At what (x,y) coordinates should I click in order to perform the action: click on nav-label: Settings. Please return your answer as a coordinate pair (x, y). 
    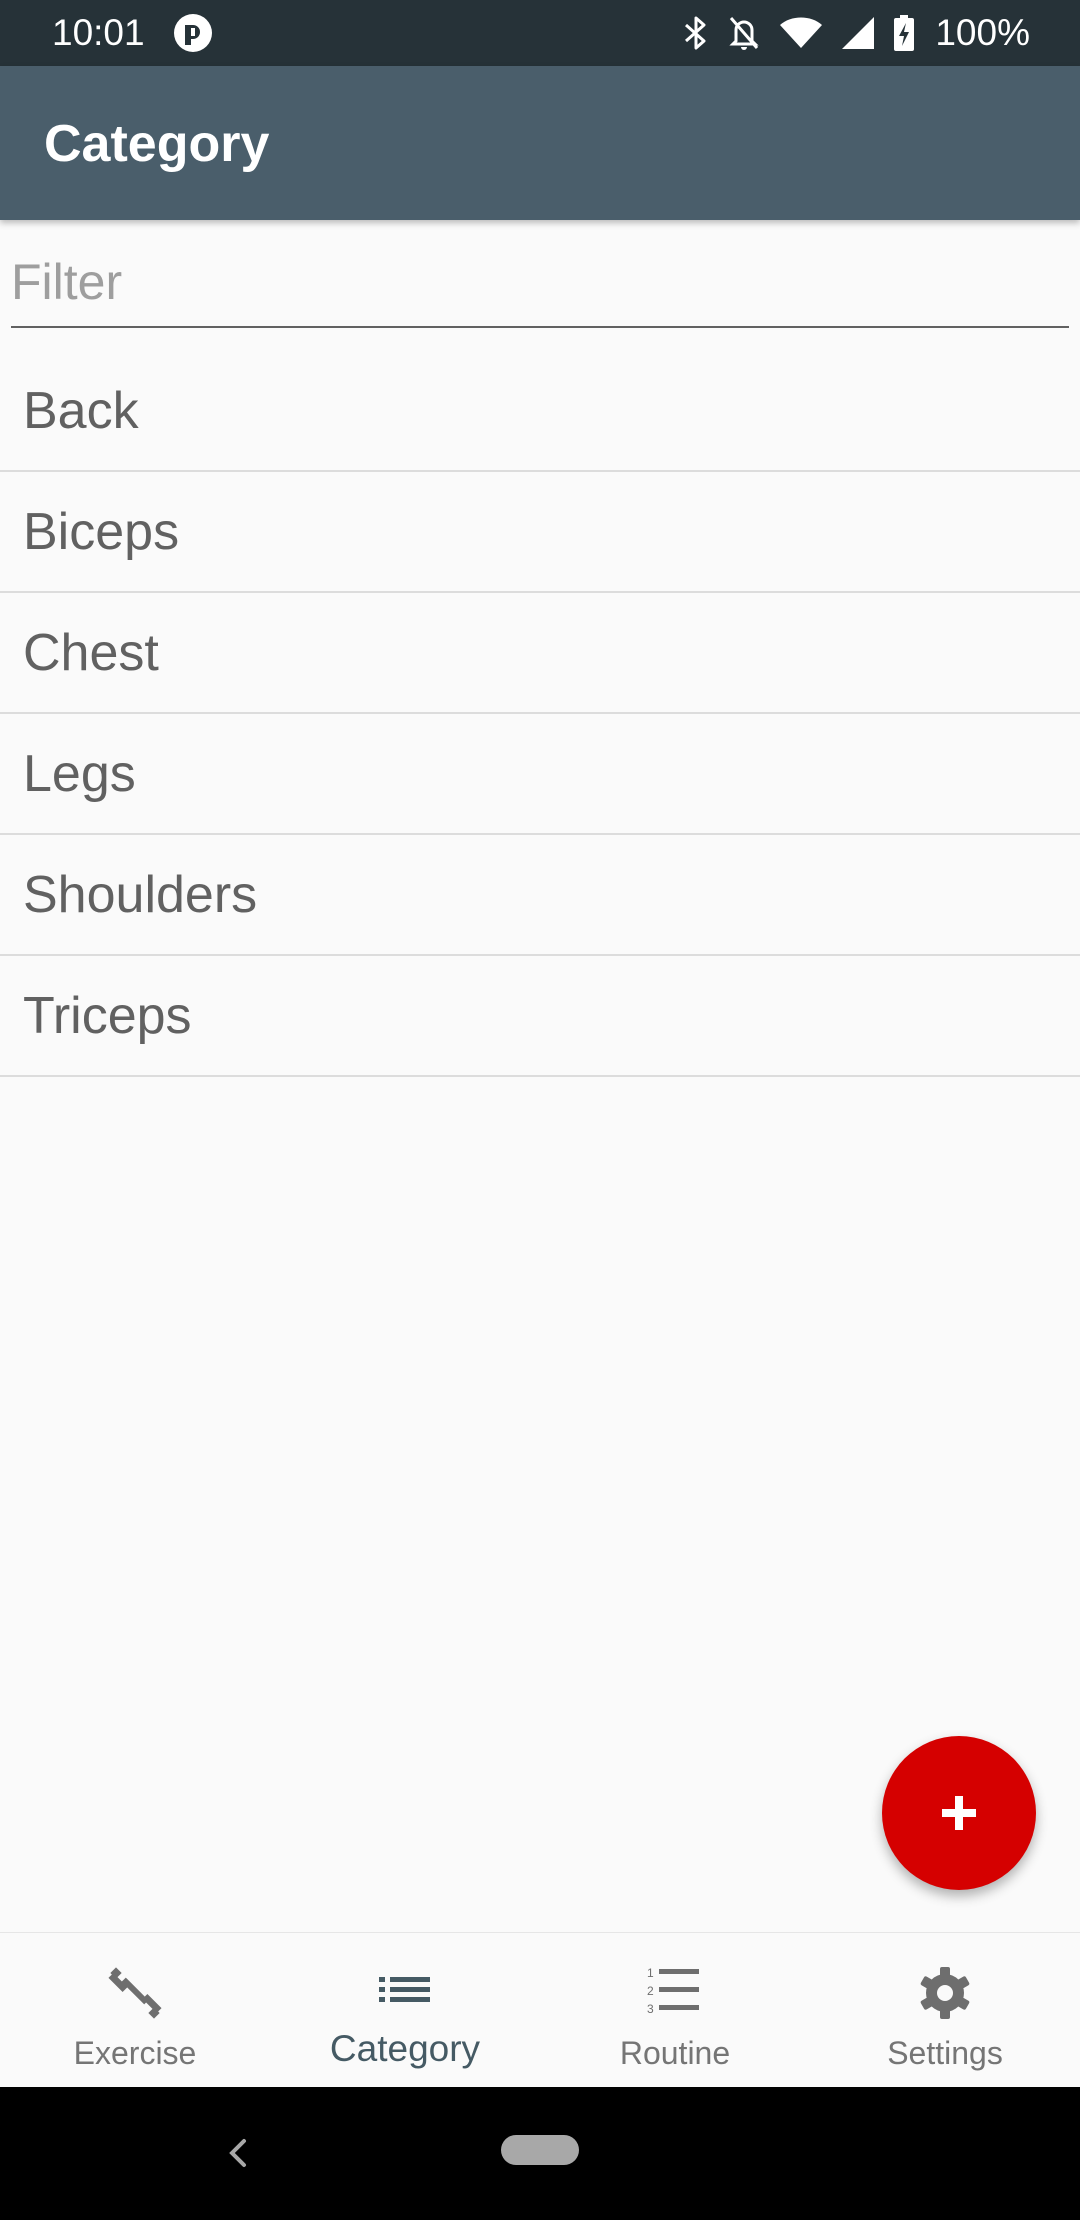
    Looking at the image, I should click on (945, 2053).